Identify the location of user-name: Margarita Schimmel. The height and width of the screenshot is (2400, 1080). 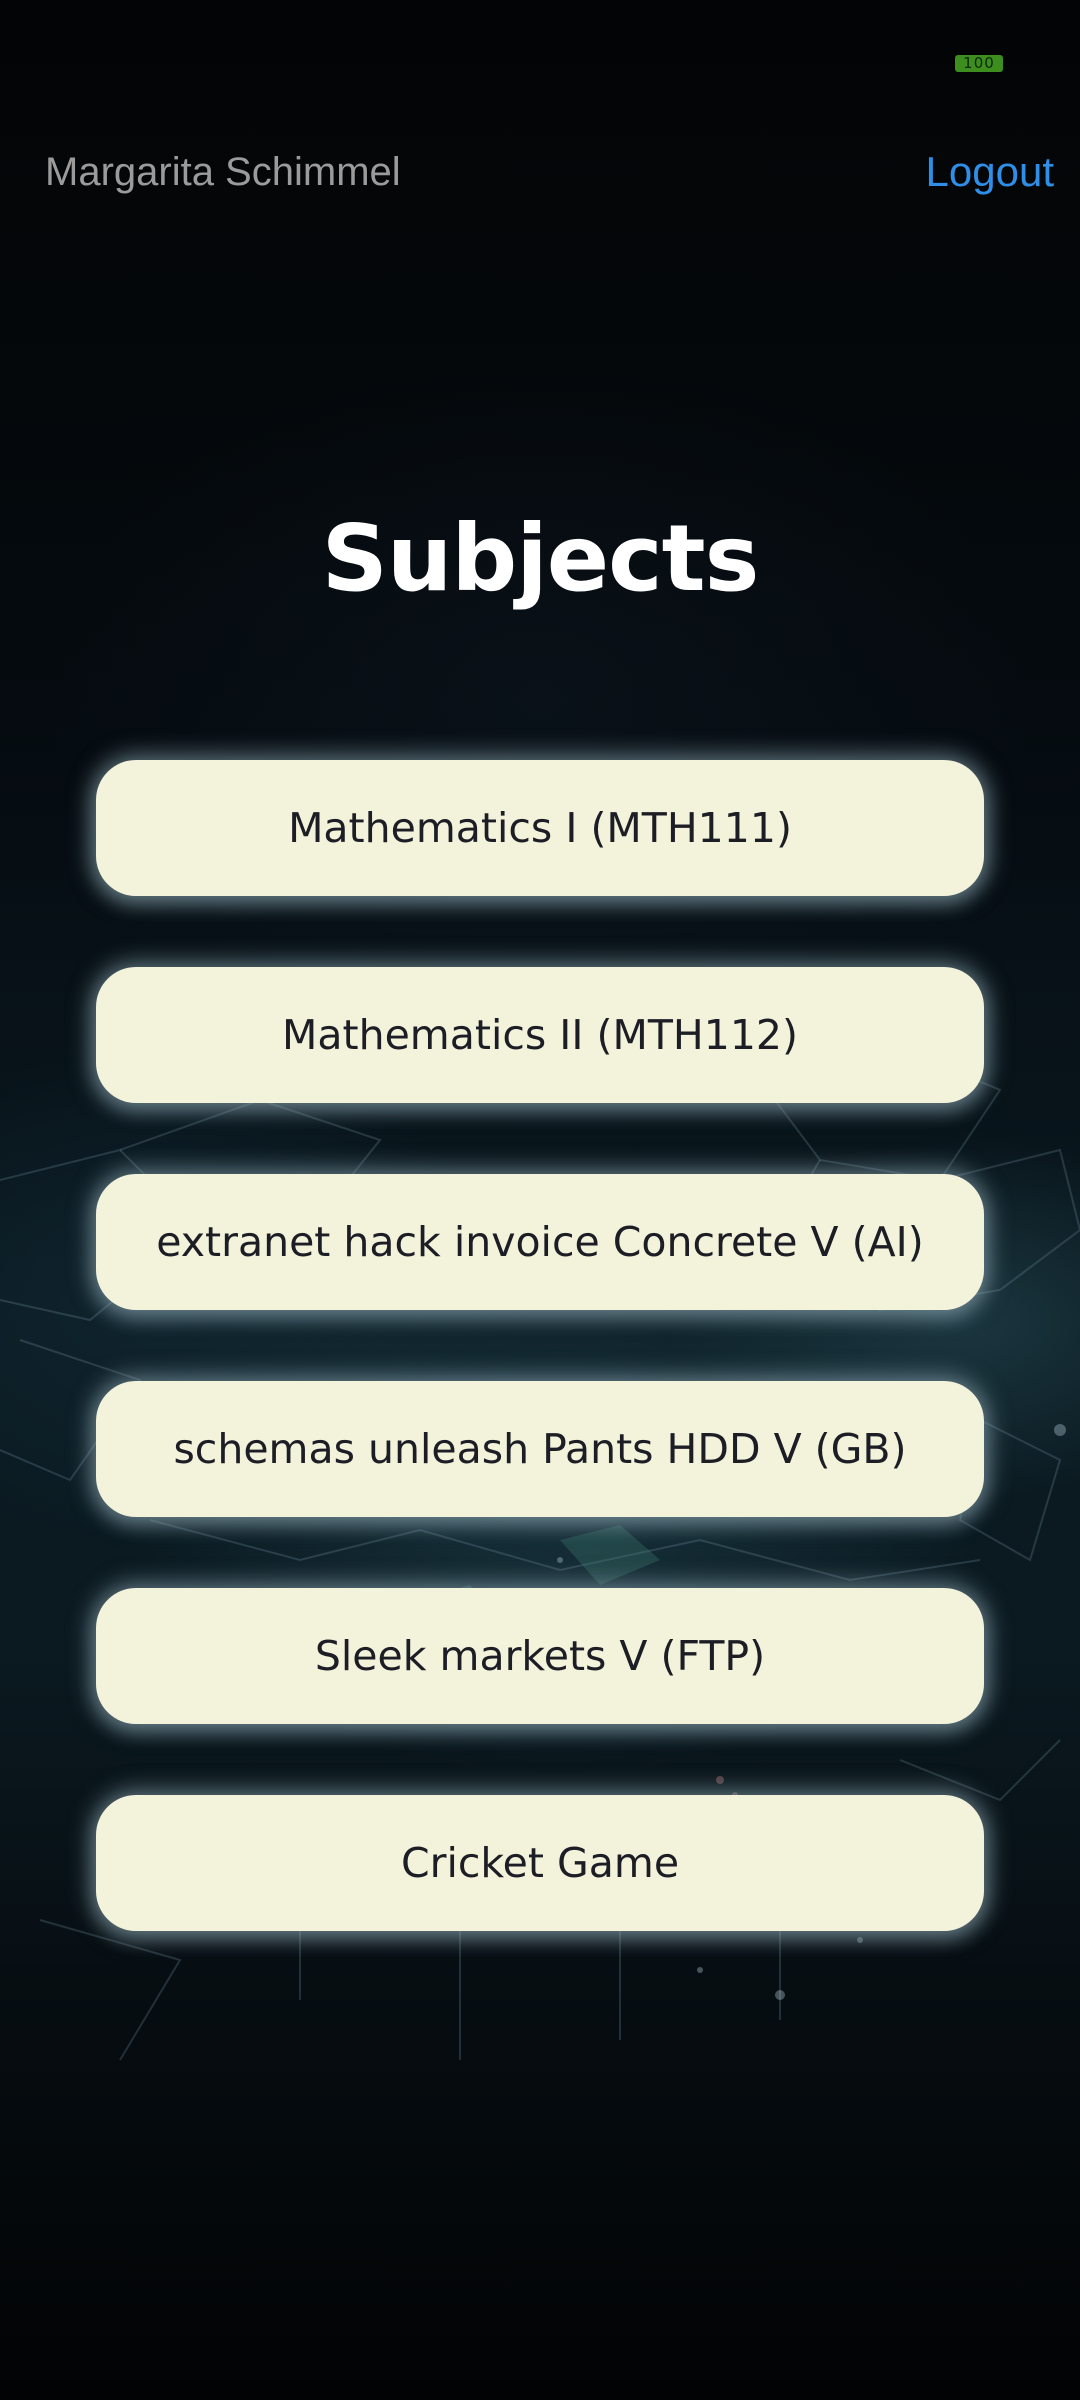
(223, 172).